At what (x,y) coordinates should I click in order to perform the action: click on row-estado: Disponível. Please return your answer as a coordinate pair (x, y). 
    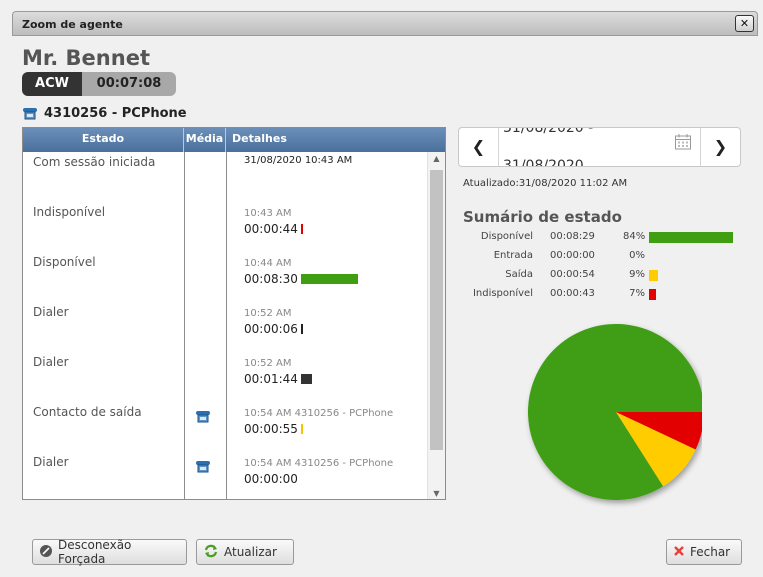
    Looking at the image, I should click on (64, 262).